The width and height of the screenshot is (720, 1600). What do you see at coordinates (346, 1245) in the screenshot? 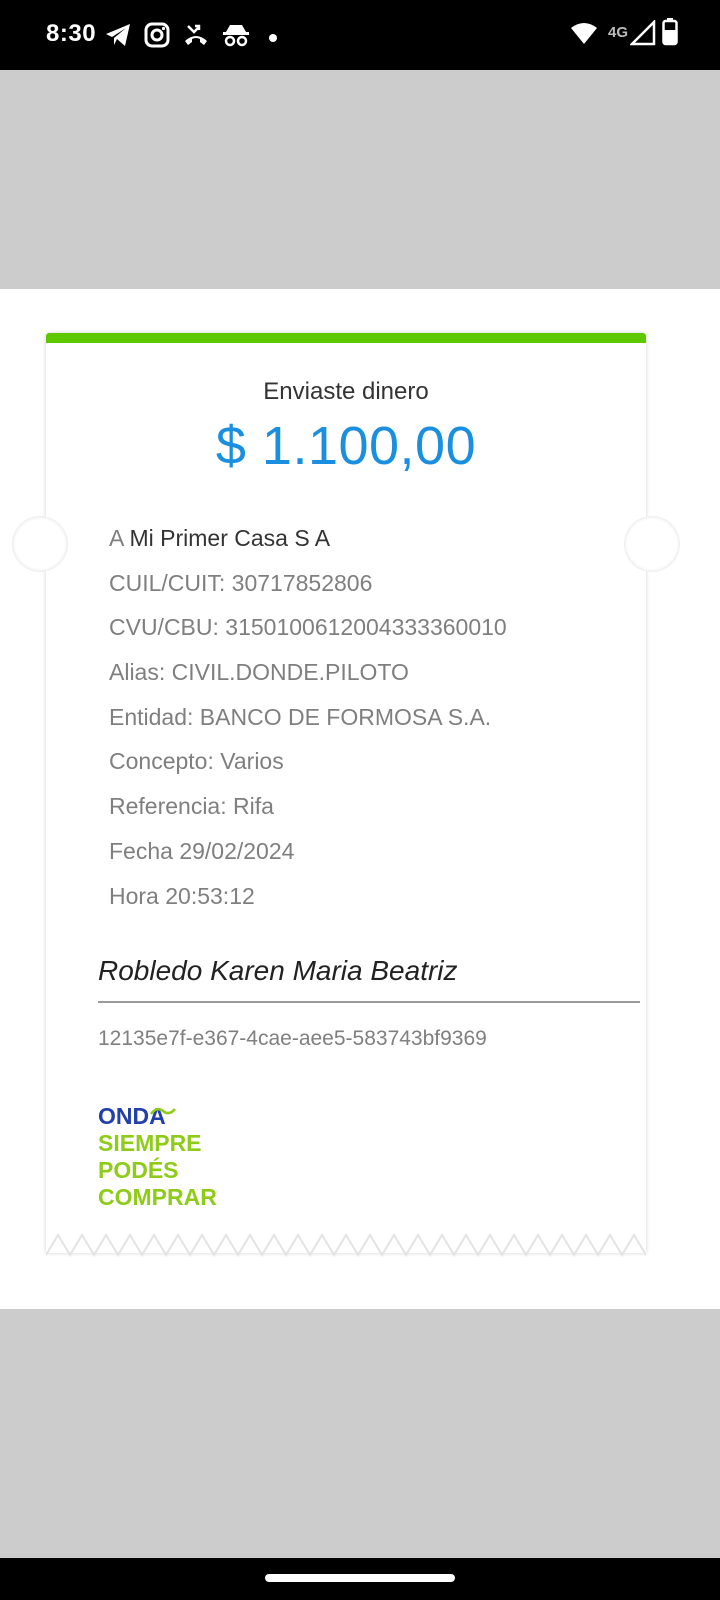
I see `receipt-torn-edge` at bounding box center [346, 1245].